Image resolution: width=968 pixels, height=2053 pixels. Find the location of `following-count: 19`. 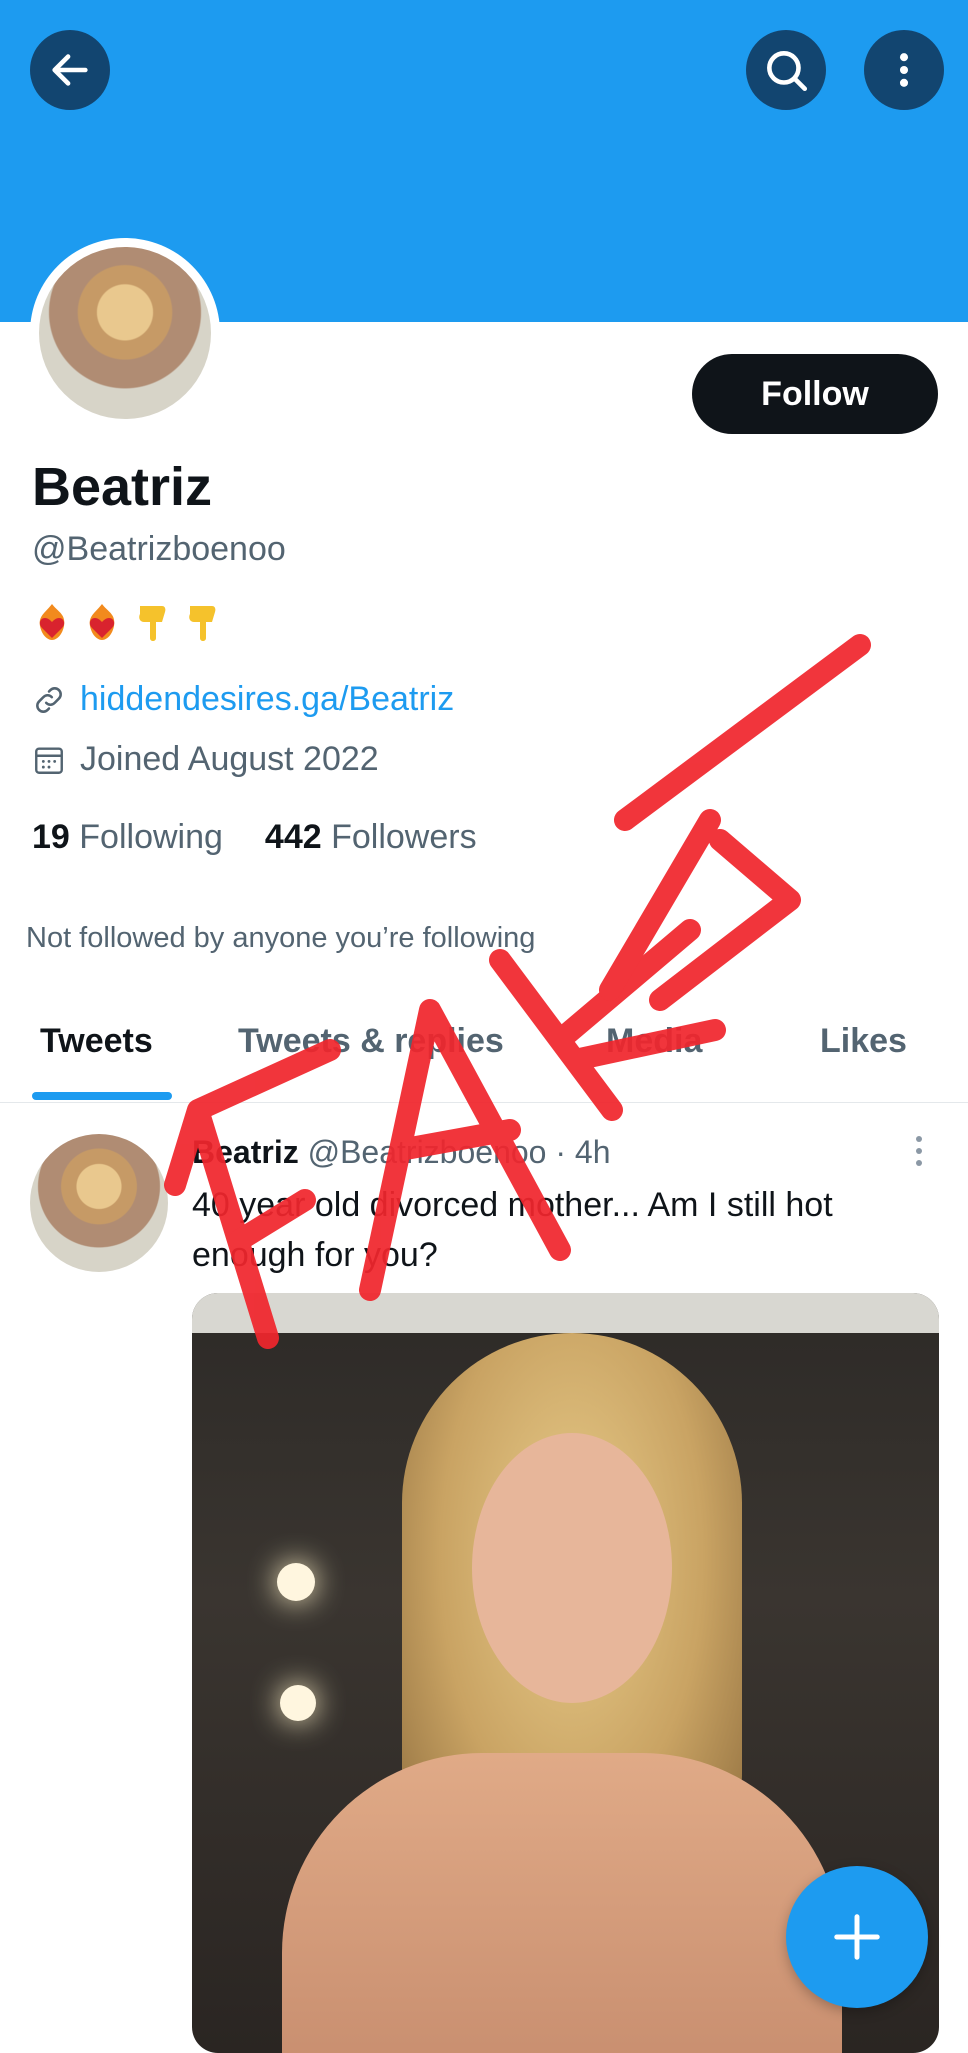

following-count: 19 is located at coordinates (51, 837).